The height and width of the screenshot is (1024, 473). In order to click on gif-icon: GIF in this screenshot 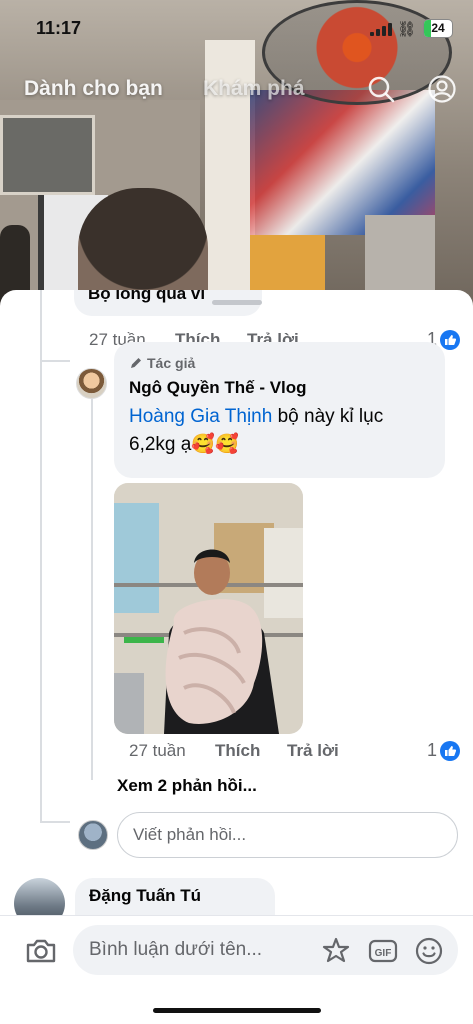, I will do `click(383, 951)`.